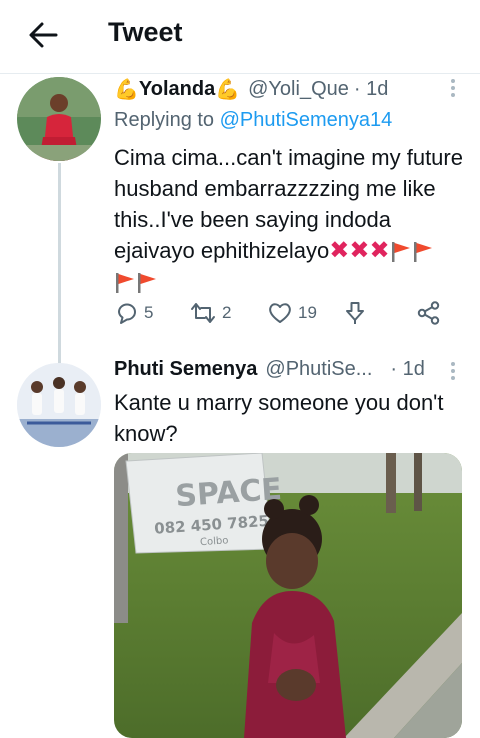 The width and height of the screenshot is (480, 738). What do you see at coordinates (298, 89) in the screenshot?
I see `user-handle: @Yoli_Que` at bounding box center [298, 89].